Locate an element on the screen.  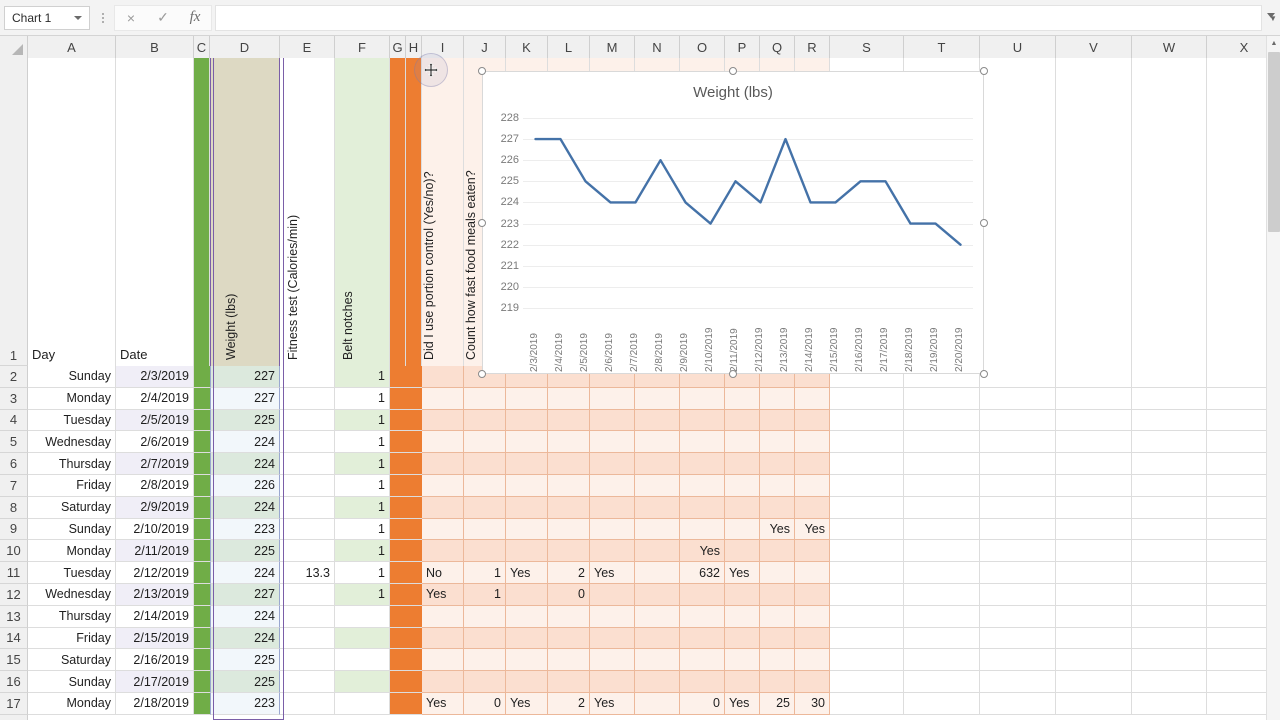
cell-w11 is located at coordinates (1169, 573).